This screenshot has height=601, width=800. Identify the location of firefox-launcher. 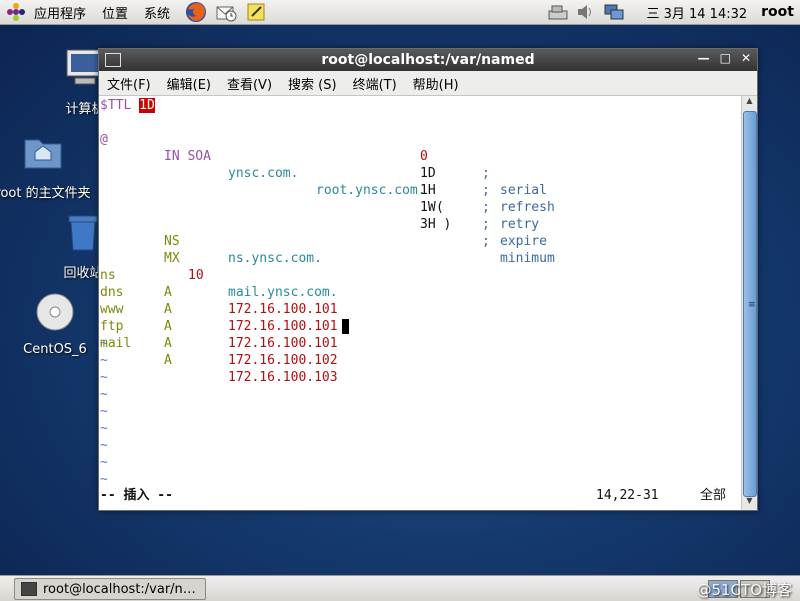
(196, 12).